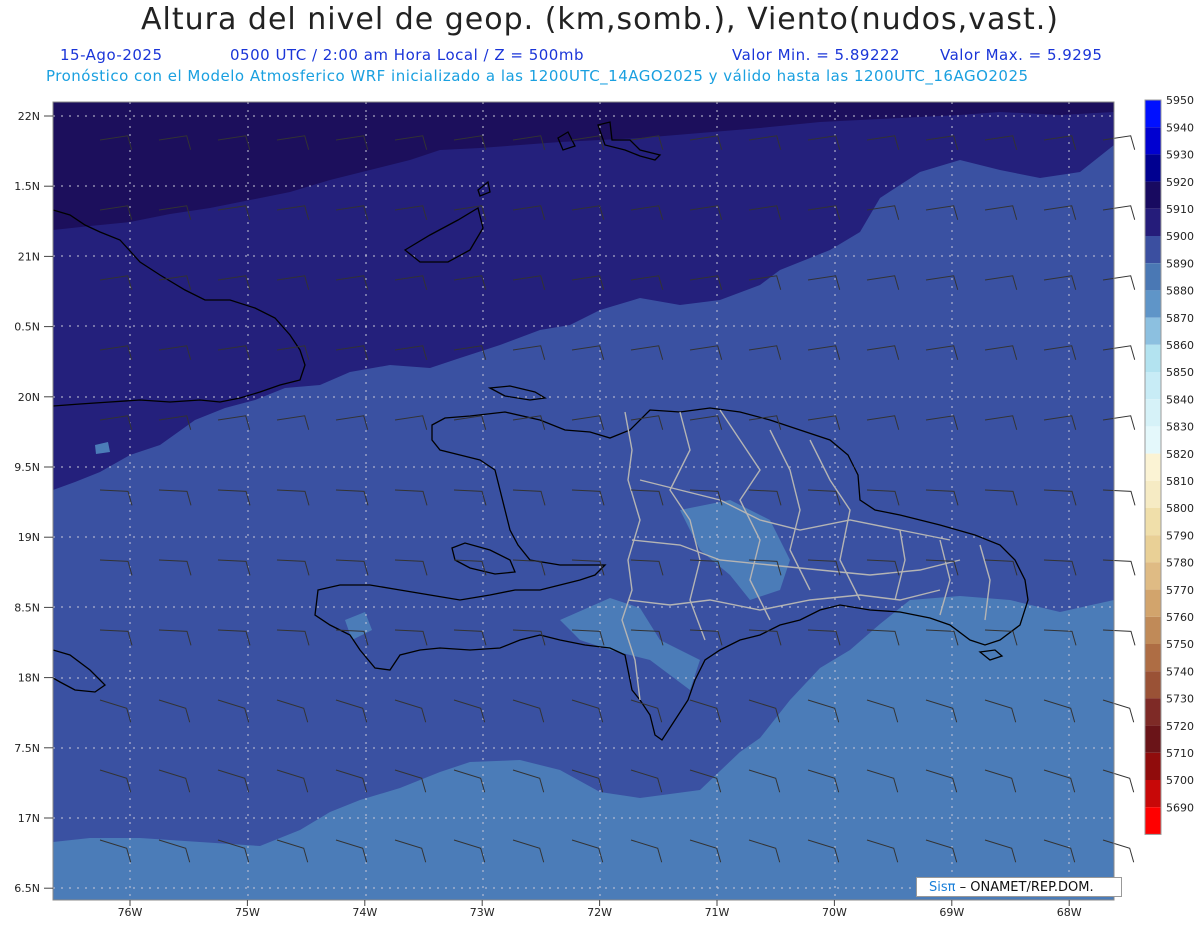  What do you see at coordinates (1180, 699) in the screenshot?
I see `legend-level-label: 5730` at bounding box center [1180, 699].